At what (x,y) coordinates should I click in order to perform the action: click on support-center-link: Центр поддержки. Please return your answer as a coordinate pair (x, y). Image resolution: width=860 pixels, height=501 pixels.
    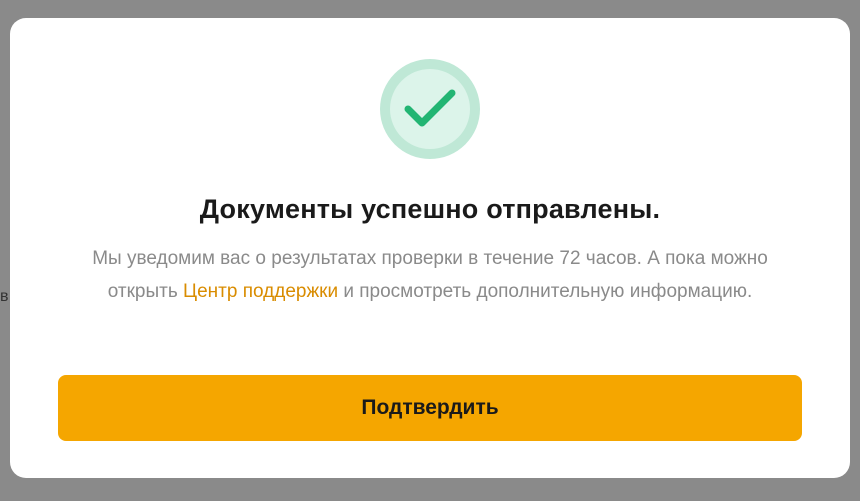
    Looking at the image, I should click on (260, 291).